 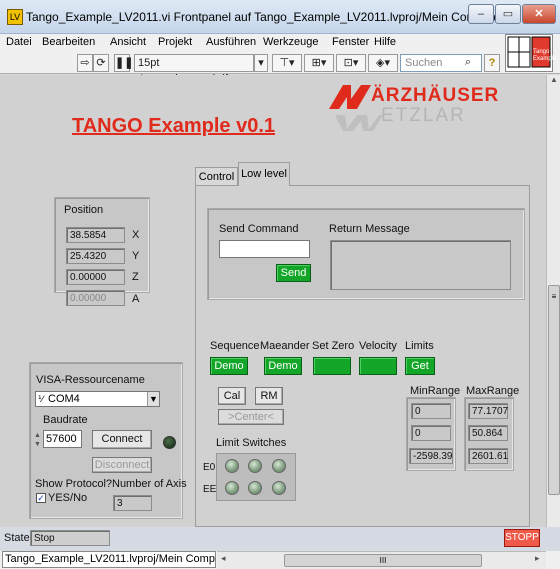 I want to click on send-command-label: Send Command, so click(x=259, y=229).